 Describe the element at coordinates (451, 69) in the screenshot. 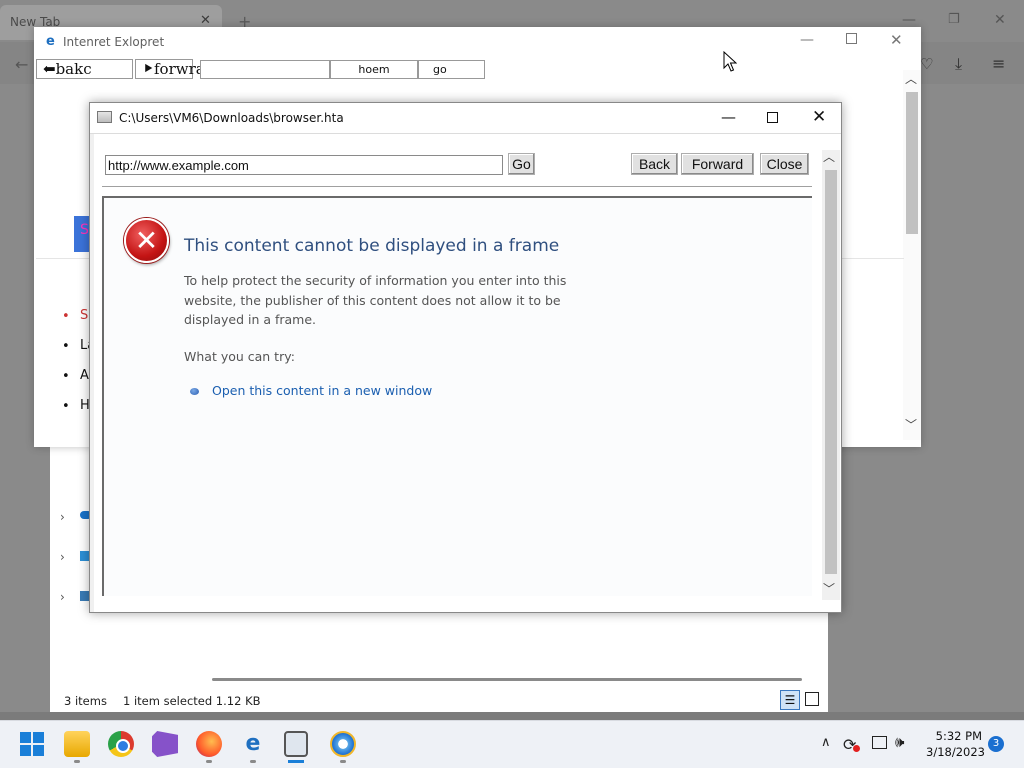

I see `go-button: go` at that location.